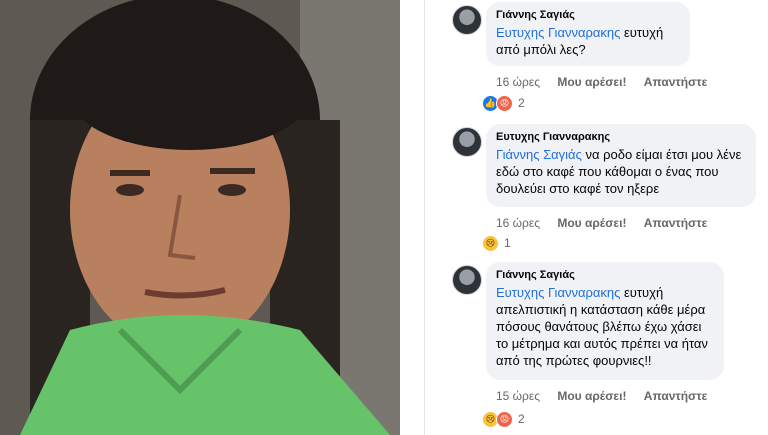  I want to click on reaction-summary: 😢 1, so click(496, 243).